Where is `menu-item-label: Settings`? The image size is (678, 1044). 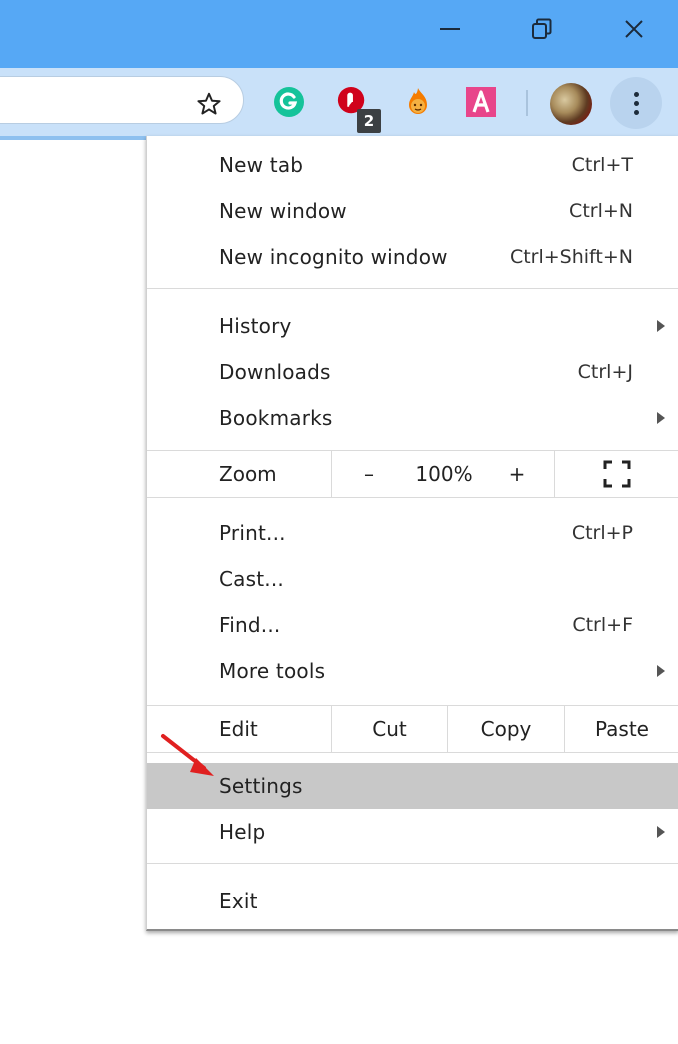
menu-item-label: Settings is located at coordinates (261, 786).